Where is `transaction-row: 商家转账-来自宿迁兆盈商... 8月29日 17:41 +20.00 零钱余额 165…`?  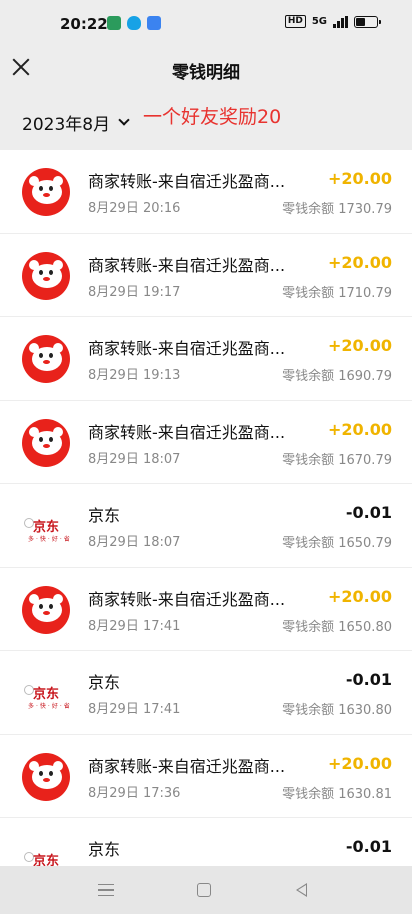
transaction-row: 商家转账-来自宿迁兆盈商... 8月29日 17:41 +20.00 零钱余额 165… is located at coordinates (206, 609).